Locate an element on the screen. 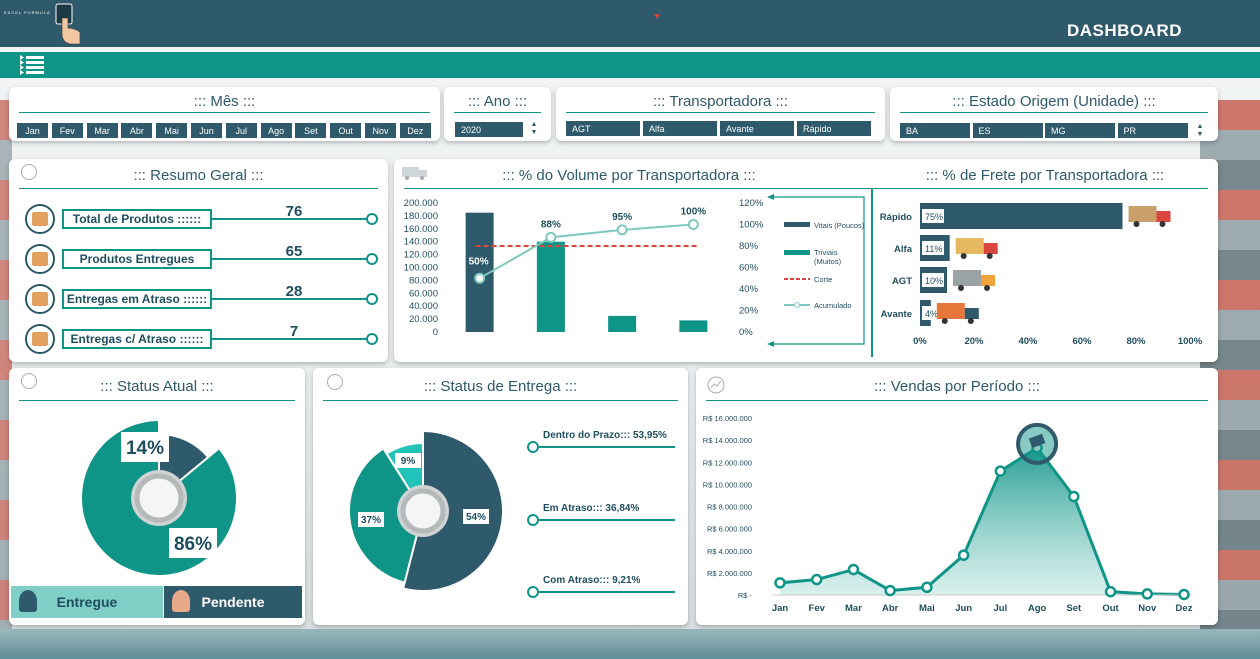  freight-category-2: AGT is located at coordinates (902, 281).